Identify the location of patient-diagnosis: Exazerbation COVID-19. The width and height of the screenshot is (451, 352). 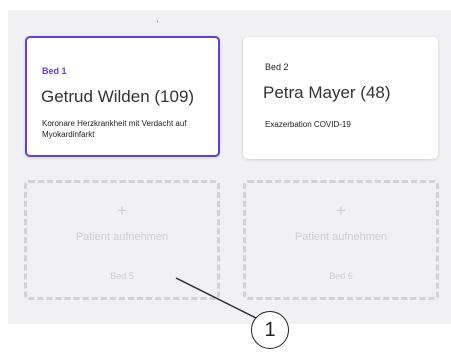
(308, 124).